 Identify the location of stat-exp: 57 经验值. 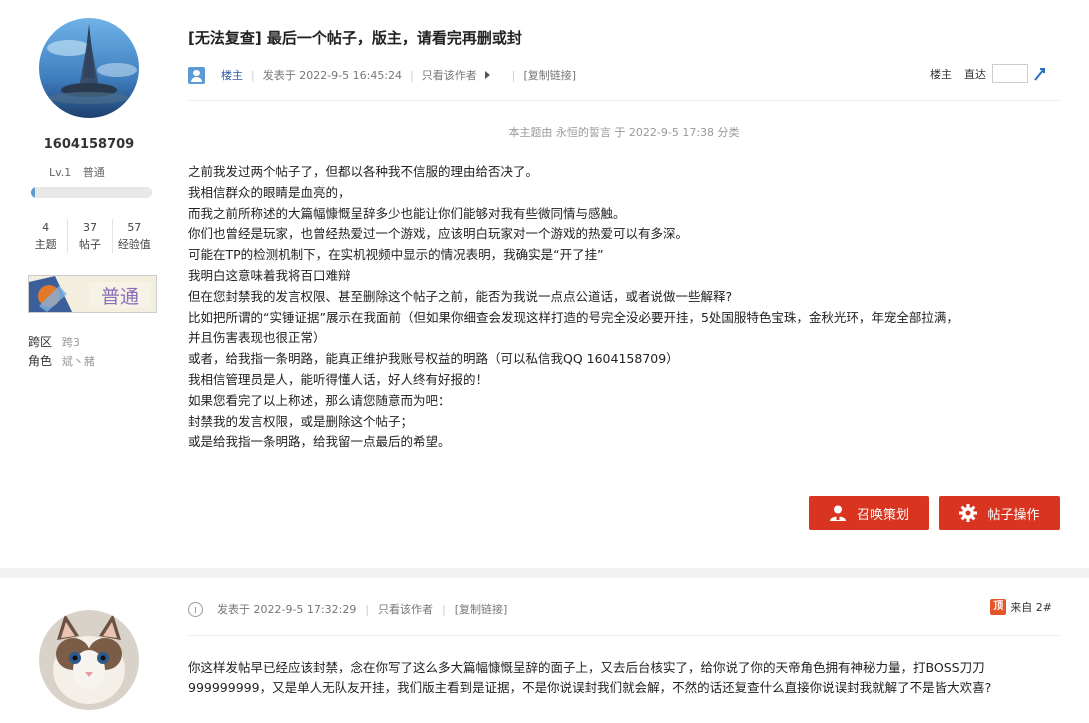
(133, 236).